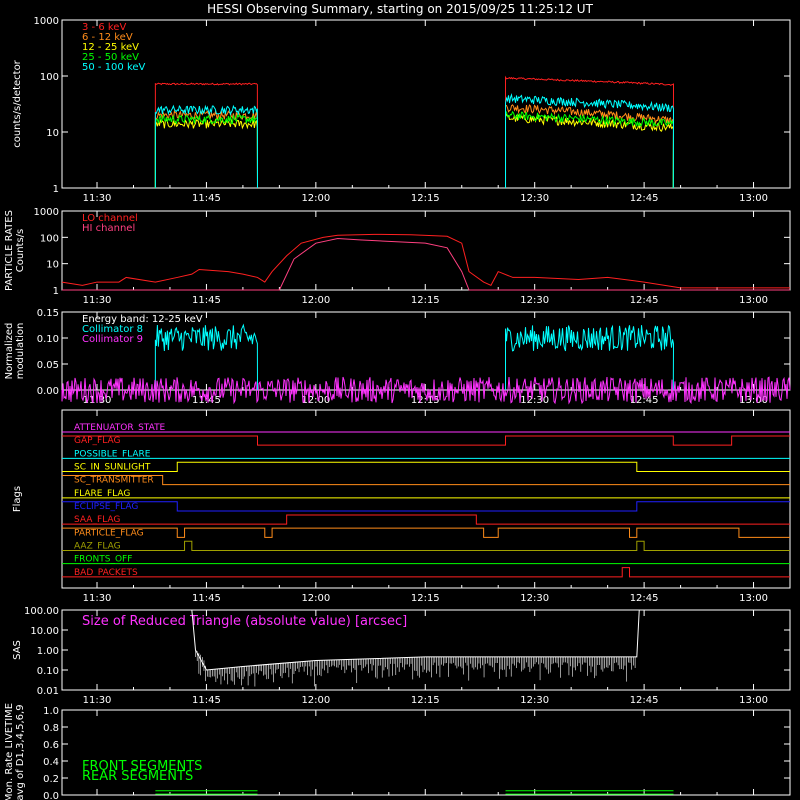 The height and width of the screenshot is (800, 800). I want to click on y-tick-label: 0.00, so click(48, 391).